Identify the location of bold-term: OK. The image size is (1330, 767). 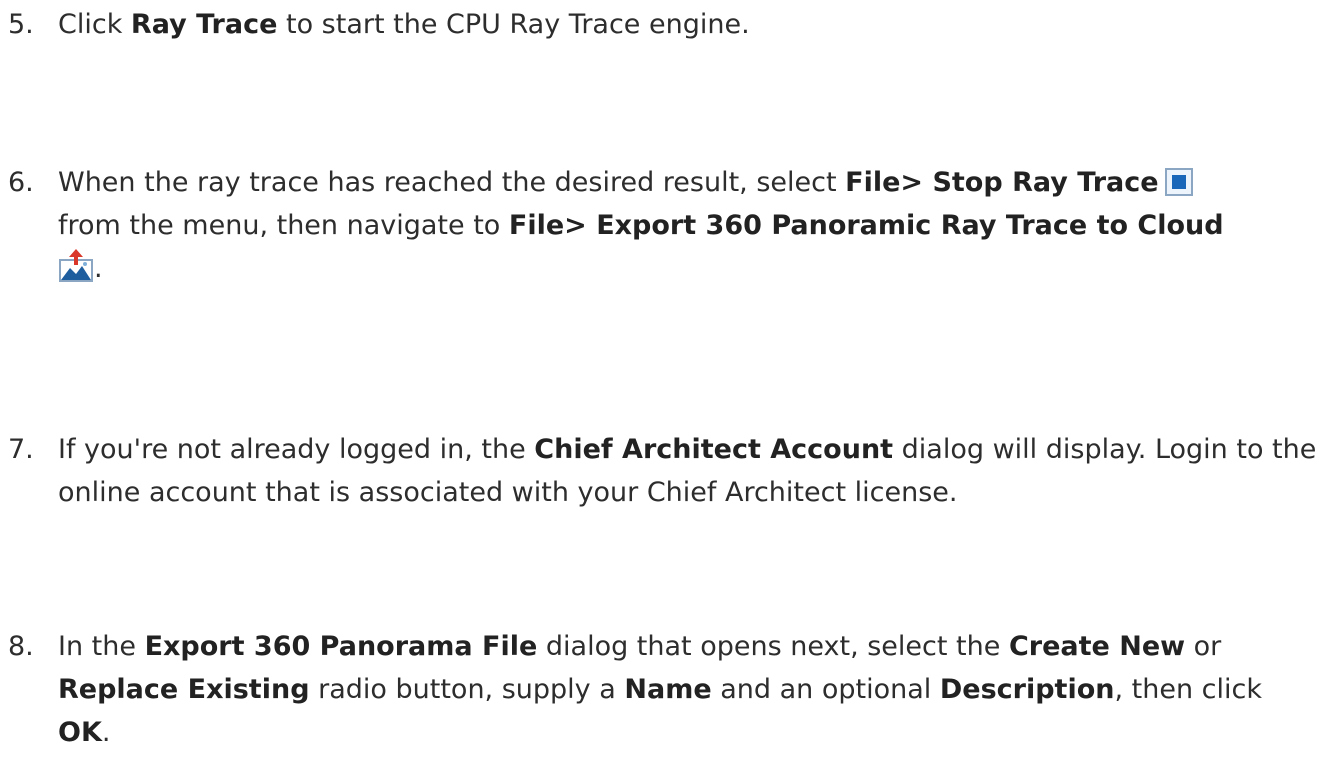
(80, 732).